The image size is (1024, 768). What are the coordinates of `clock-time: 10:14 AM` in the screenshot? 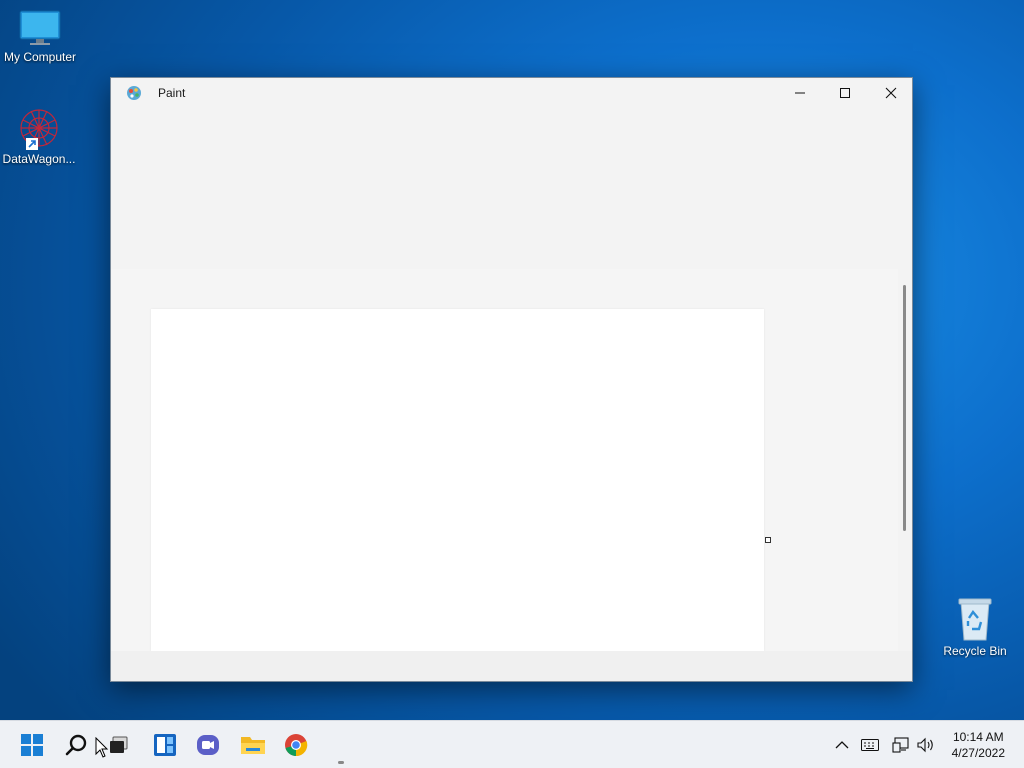 It's located at (978, 737).